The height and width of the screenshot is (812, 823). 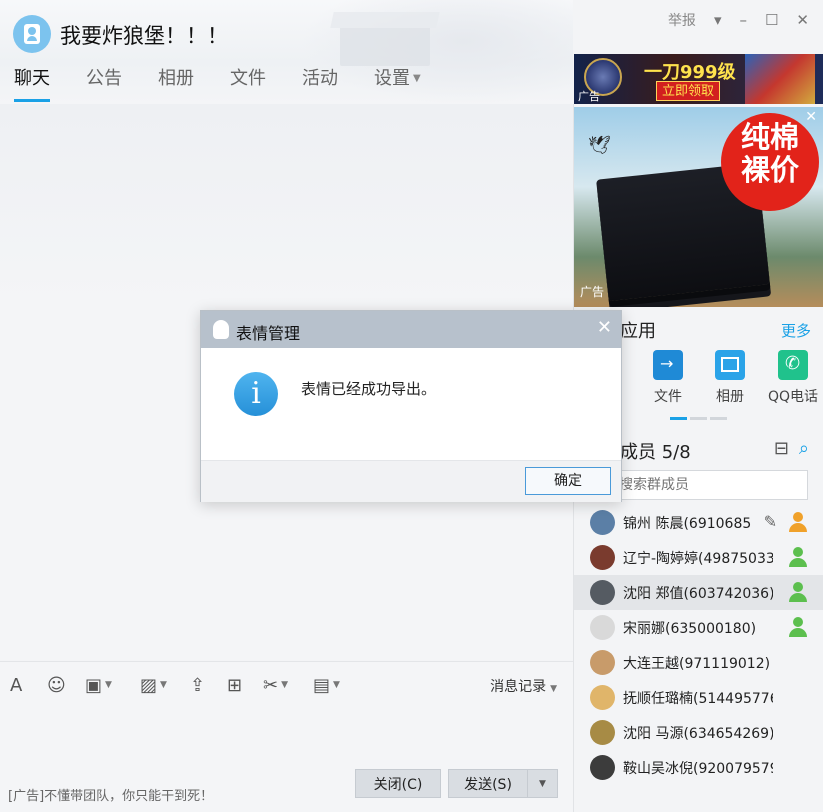 I want to click on app-album: 相册, so click(x=730, y=378).